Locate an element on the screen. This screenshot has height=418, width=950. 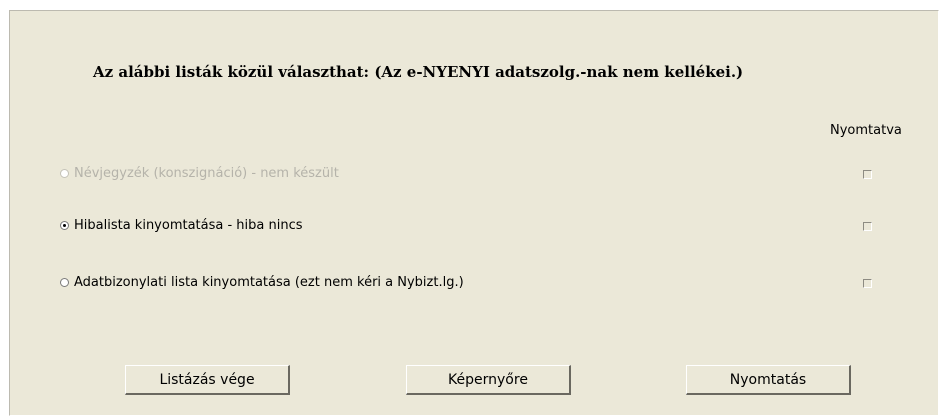
option-nevjegyzek: Névjegyzék (konszignáció) - nem készült is located at coordinates (199, 173).